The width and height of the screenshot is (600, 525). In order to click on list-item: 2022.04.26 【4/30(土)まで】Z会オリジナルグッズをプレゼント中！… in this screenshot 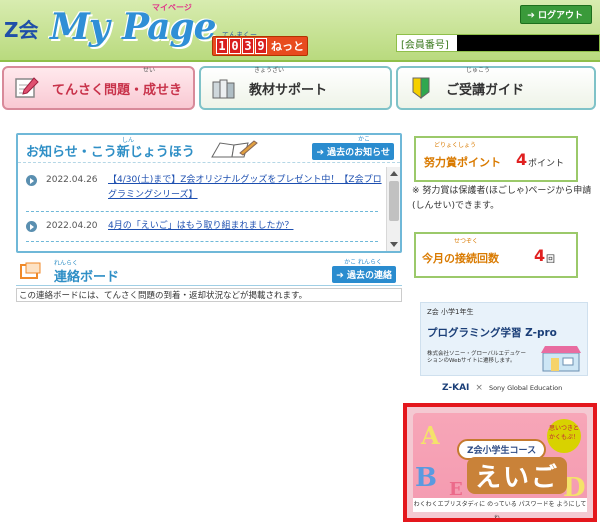, I will do `click(206, 189)`.